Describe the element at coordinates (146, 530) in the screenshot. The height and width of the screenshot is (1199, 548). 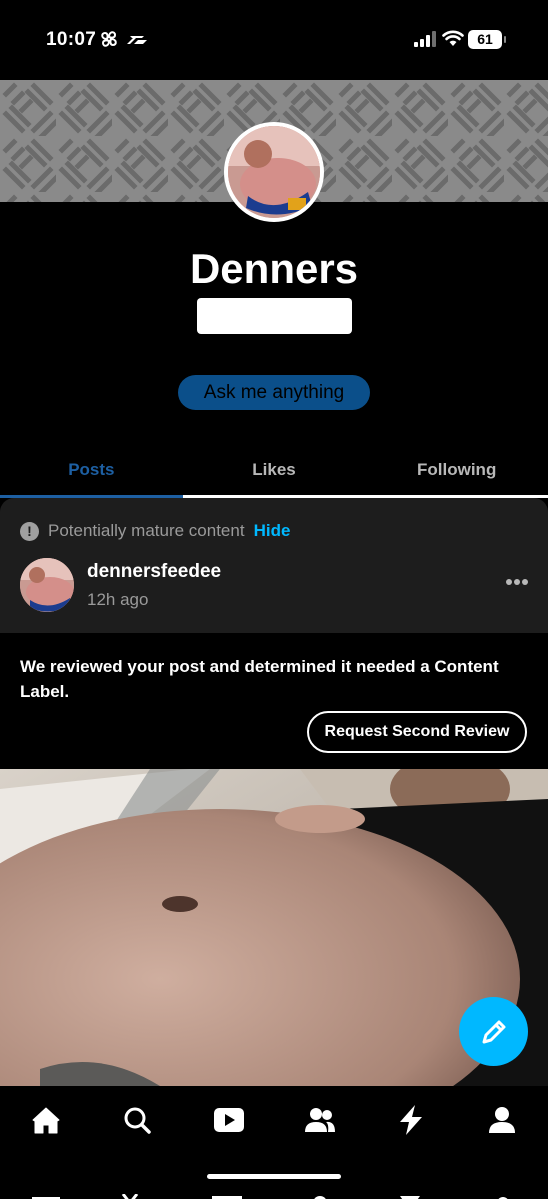
I see `mature-content-text: Potentially mature content` at that location.